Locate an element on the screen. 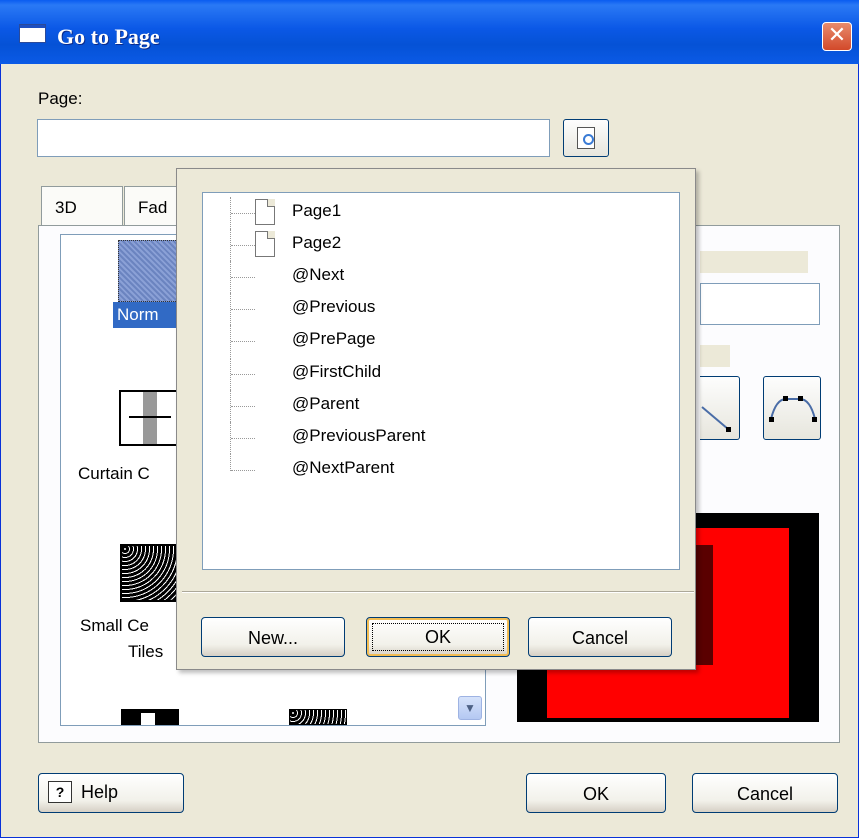  focus-ring is located at coordinates (438, 637).